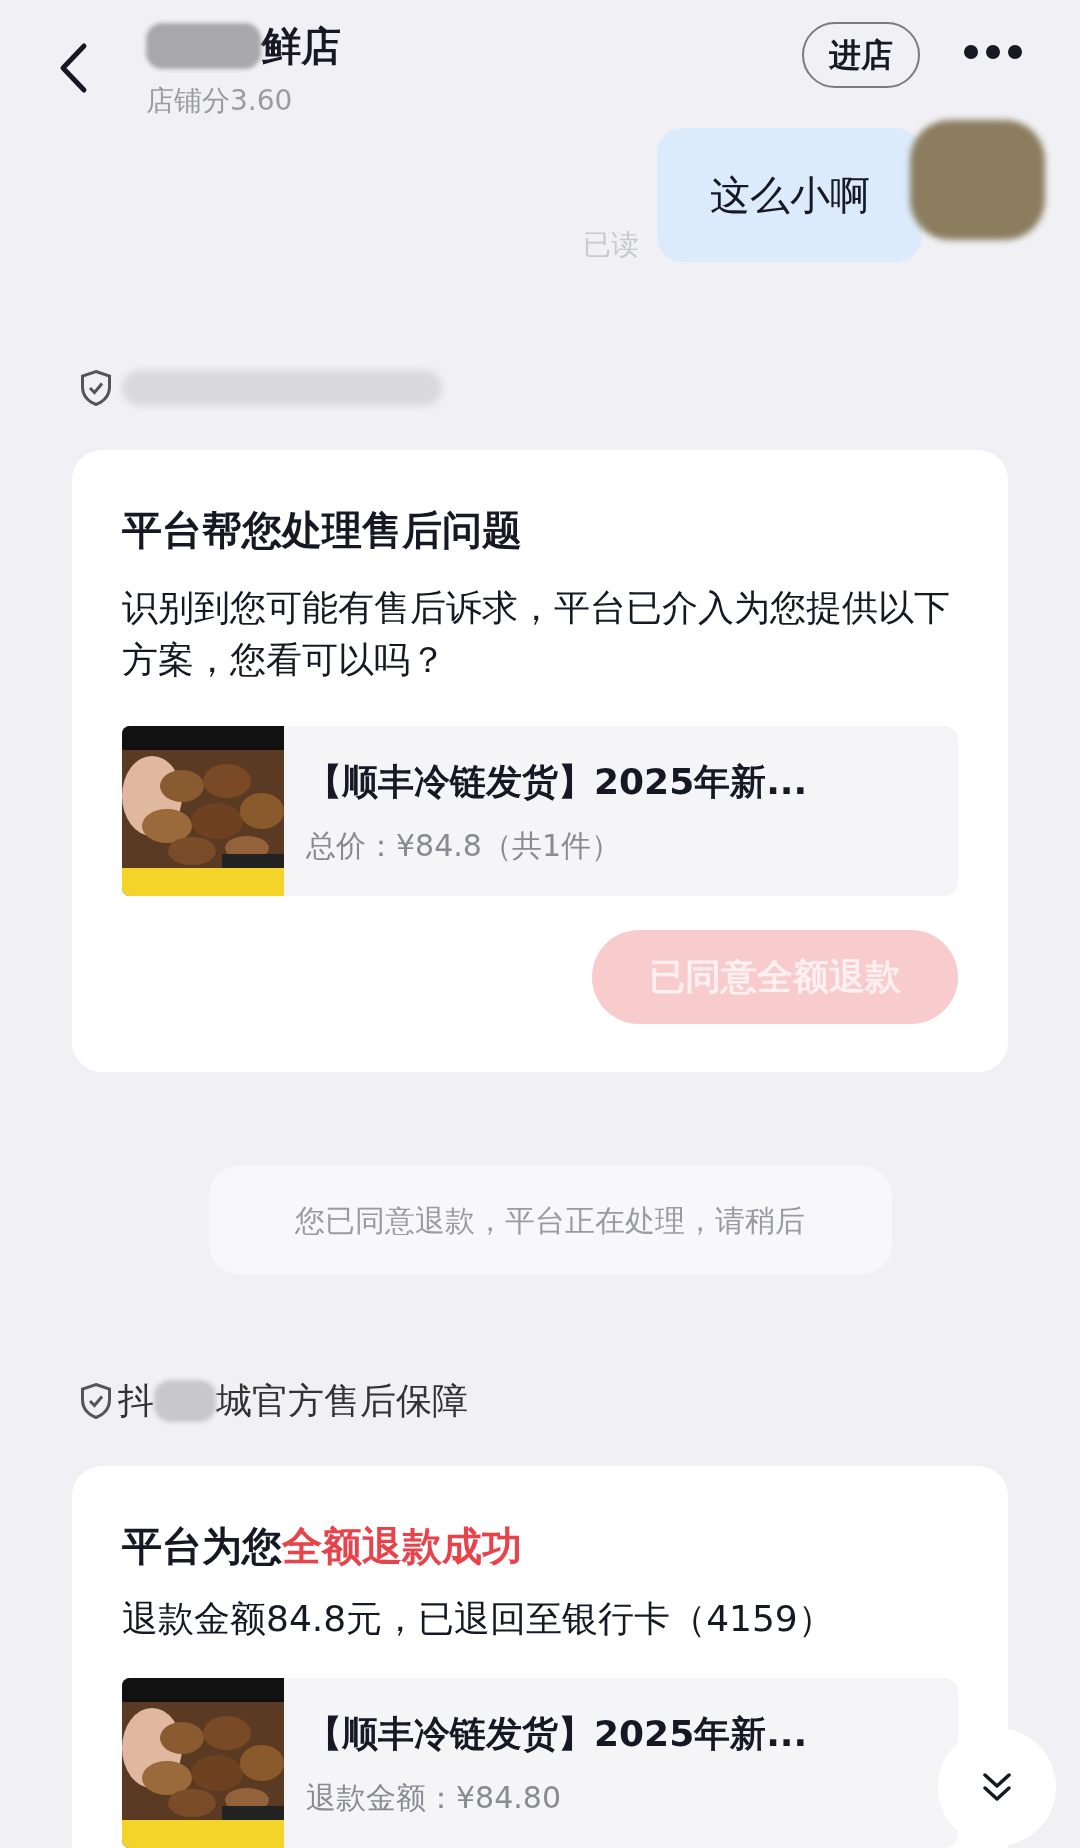 This screenshot has width=1080, height=1848. I want to click on store-name: 鲜店, so click(301, 46).